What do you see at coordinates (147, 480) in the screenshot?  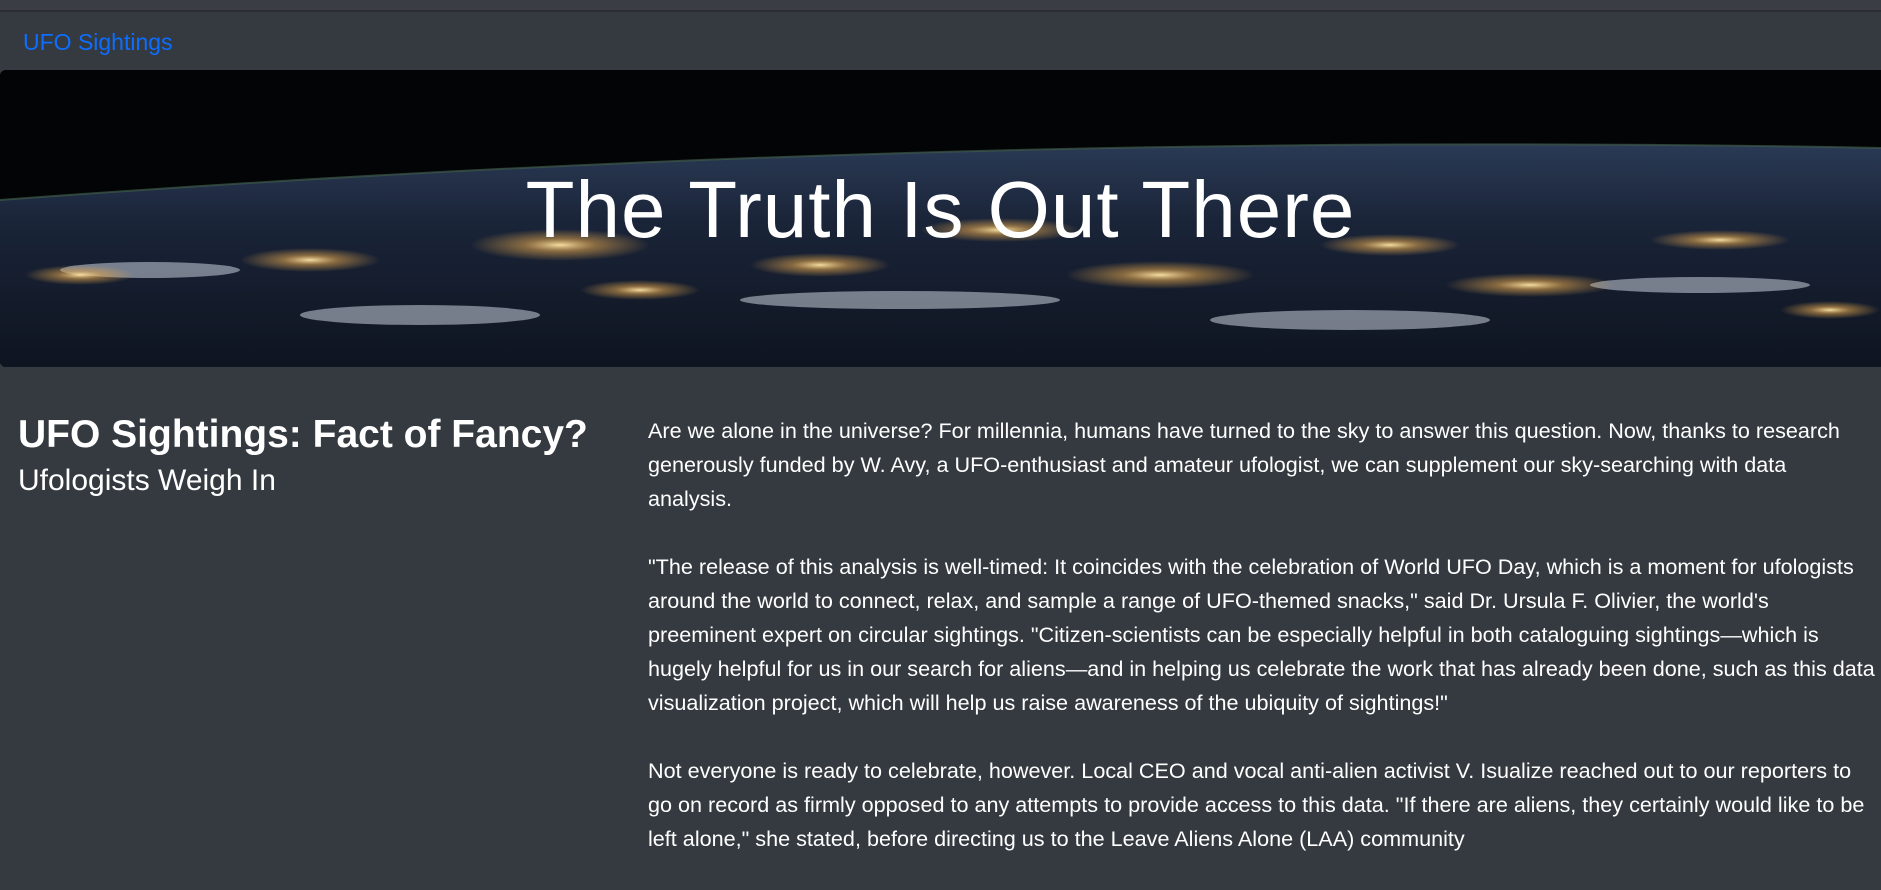 I see `article-subtitle: Ufologists Weigh In` at bounding box center [147, 480].